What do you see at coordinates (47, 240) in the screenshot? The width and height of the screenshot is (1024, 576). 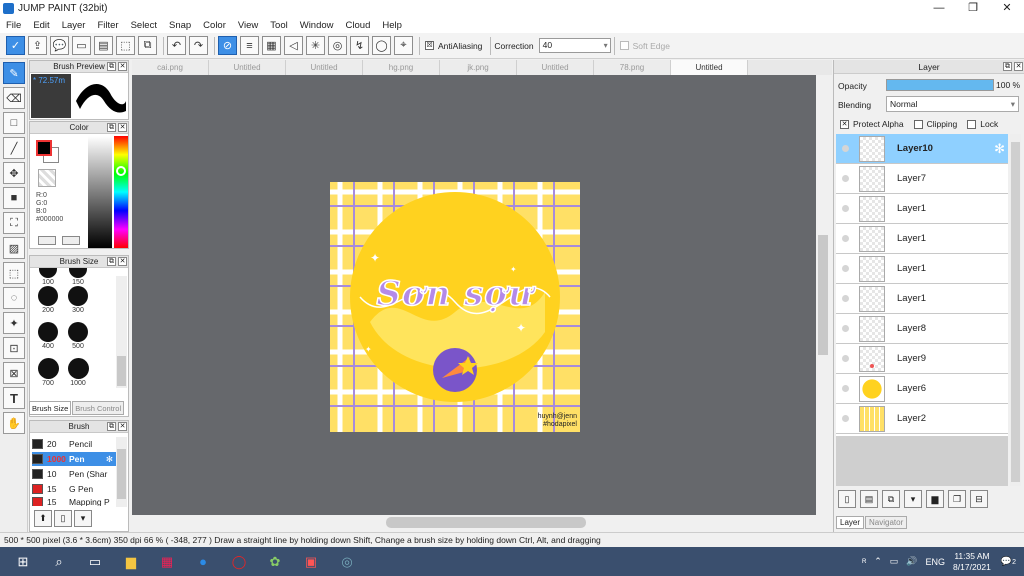 I see `color-eyedropper-button` at bounding box center [47, 240].